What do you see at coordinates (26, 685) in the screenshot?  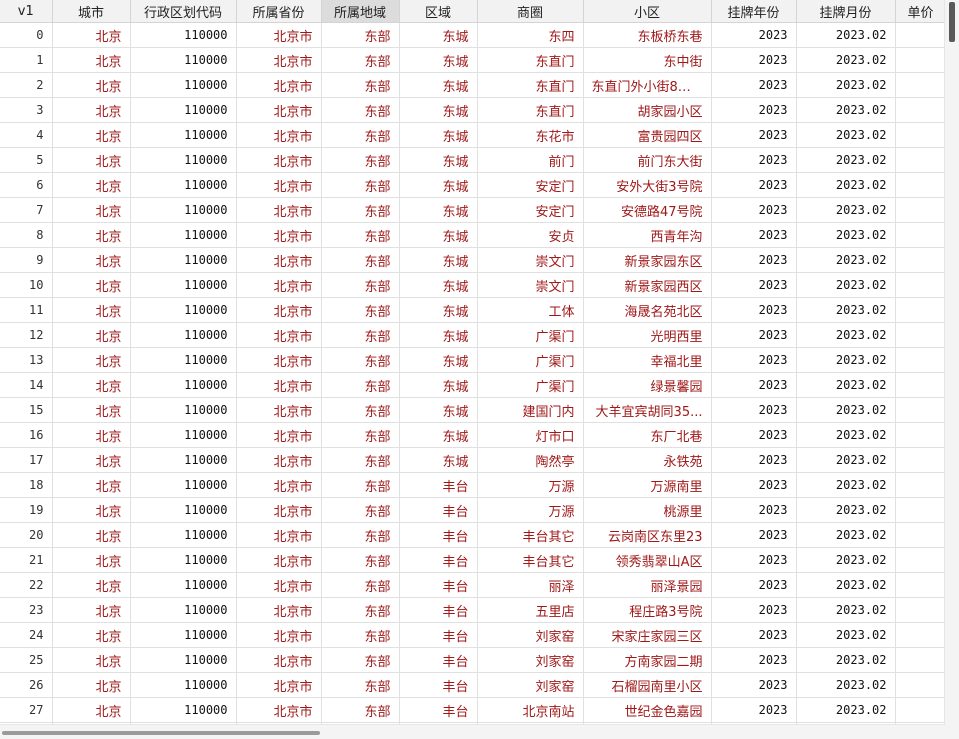 I see `row-index-cell: 26` at bounding box center [26, 685].